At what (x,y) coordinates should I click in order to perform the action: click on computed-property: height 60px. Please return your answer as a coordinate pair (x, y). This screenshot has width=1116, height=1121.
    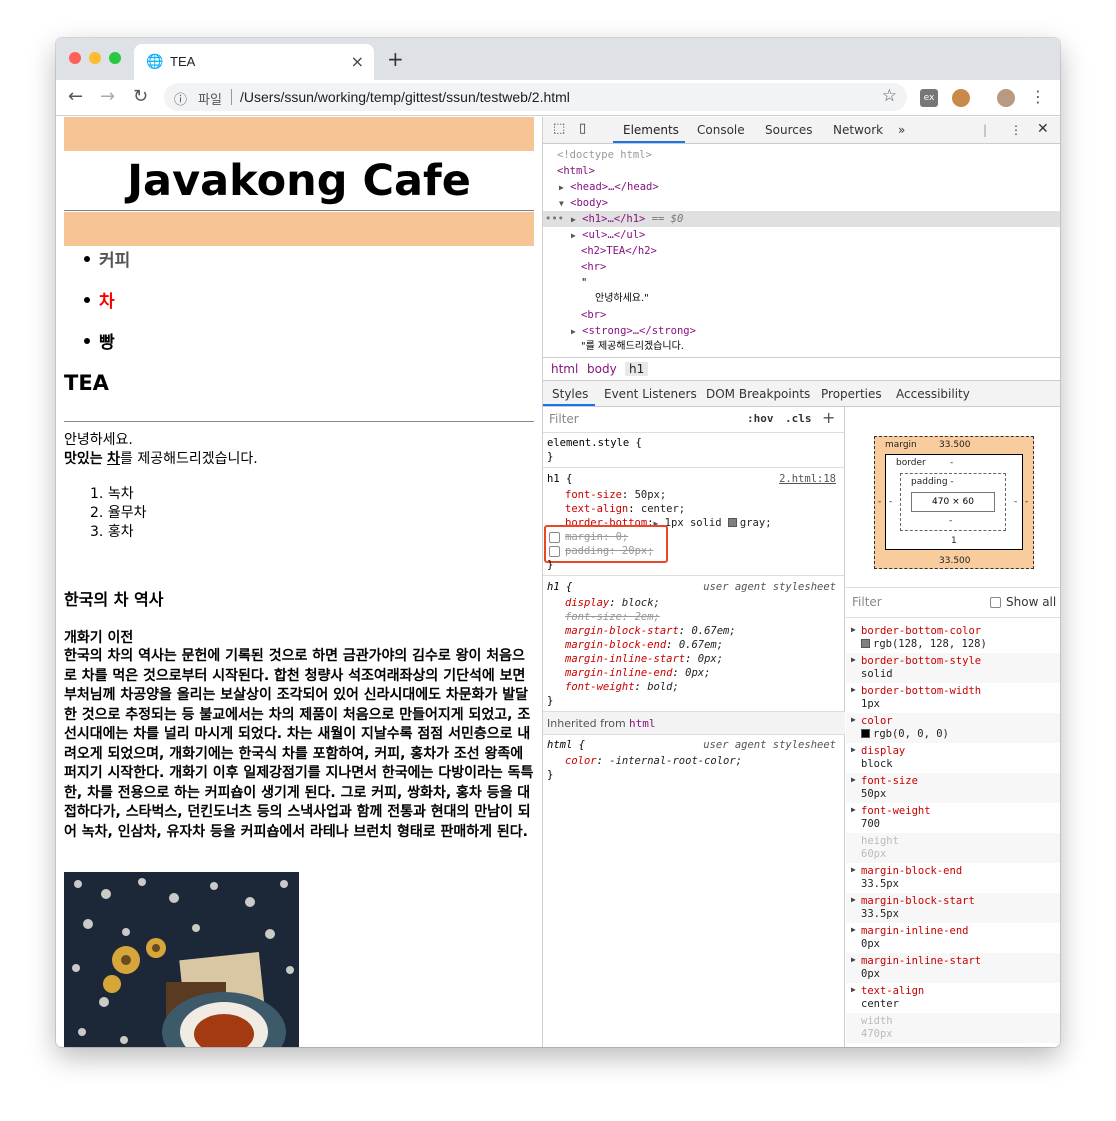
    Looking at the image, I should click on (953, 848).